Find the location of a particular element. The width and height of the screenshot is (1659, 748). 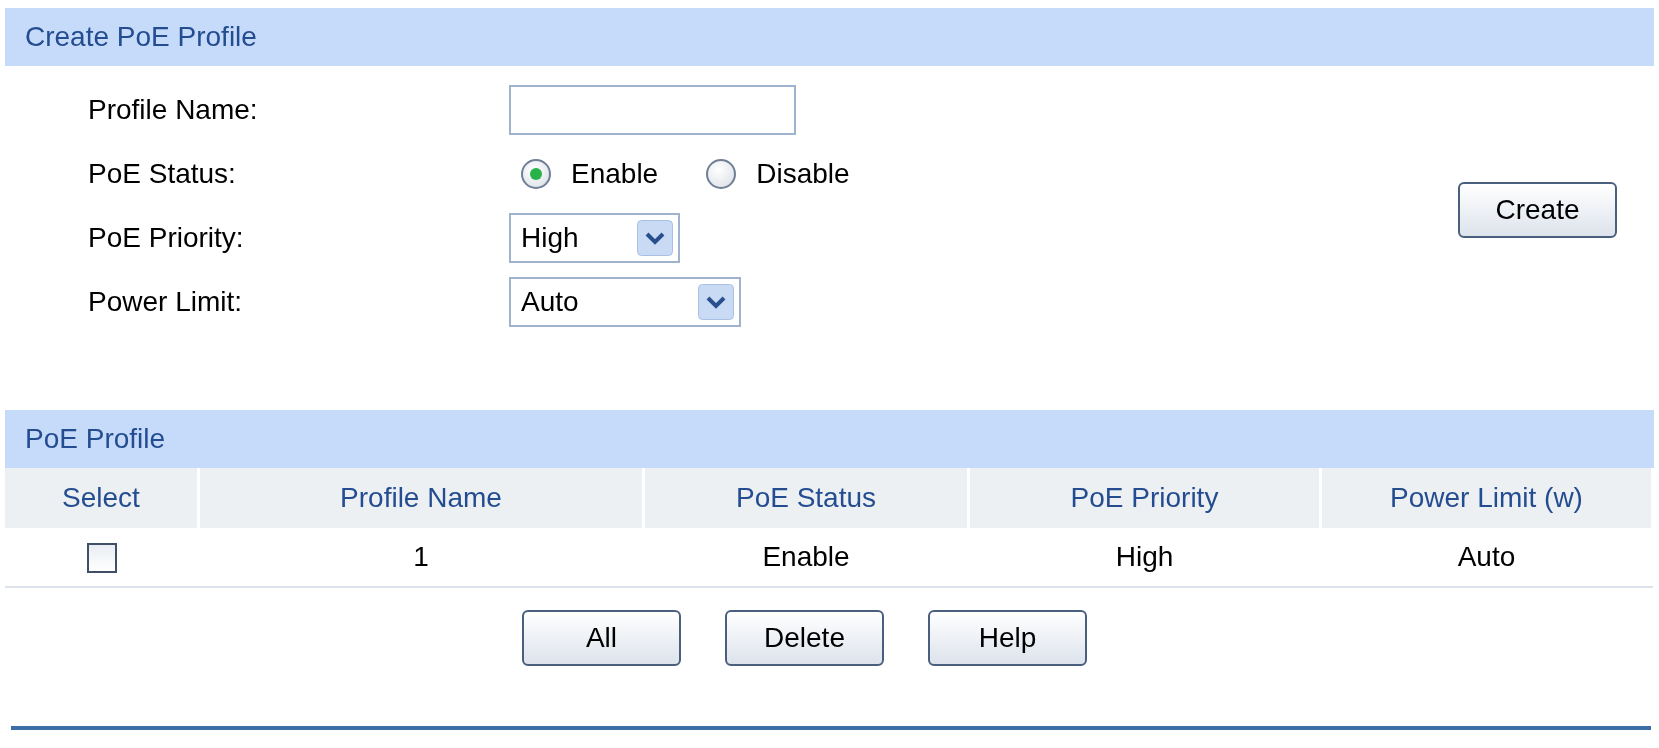

radio-label: Enable is located at coordinates (615, 174).